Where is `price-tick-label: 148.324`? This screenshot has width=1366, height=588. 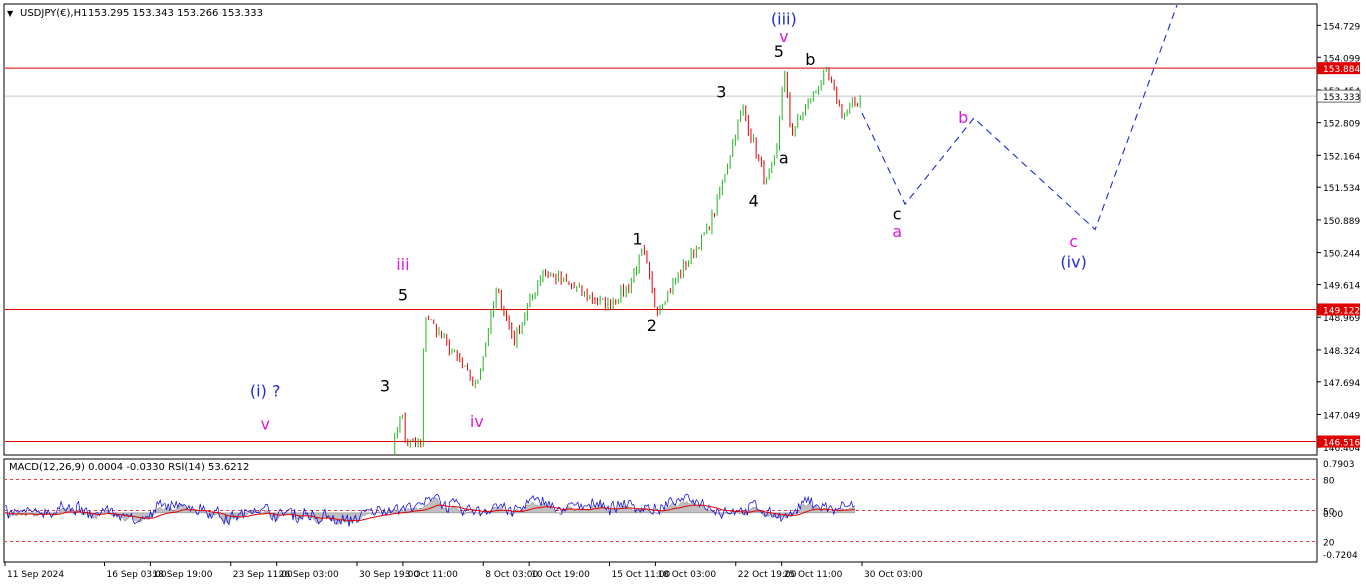
price-tick-label: 148.324 is located at coordinates (1341, 352).